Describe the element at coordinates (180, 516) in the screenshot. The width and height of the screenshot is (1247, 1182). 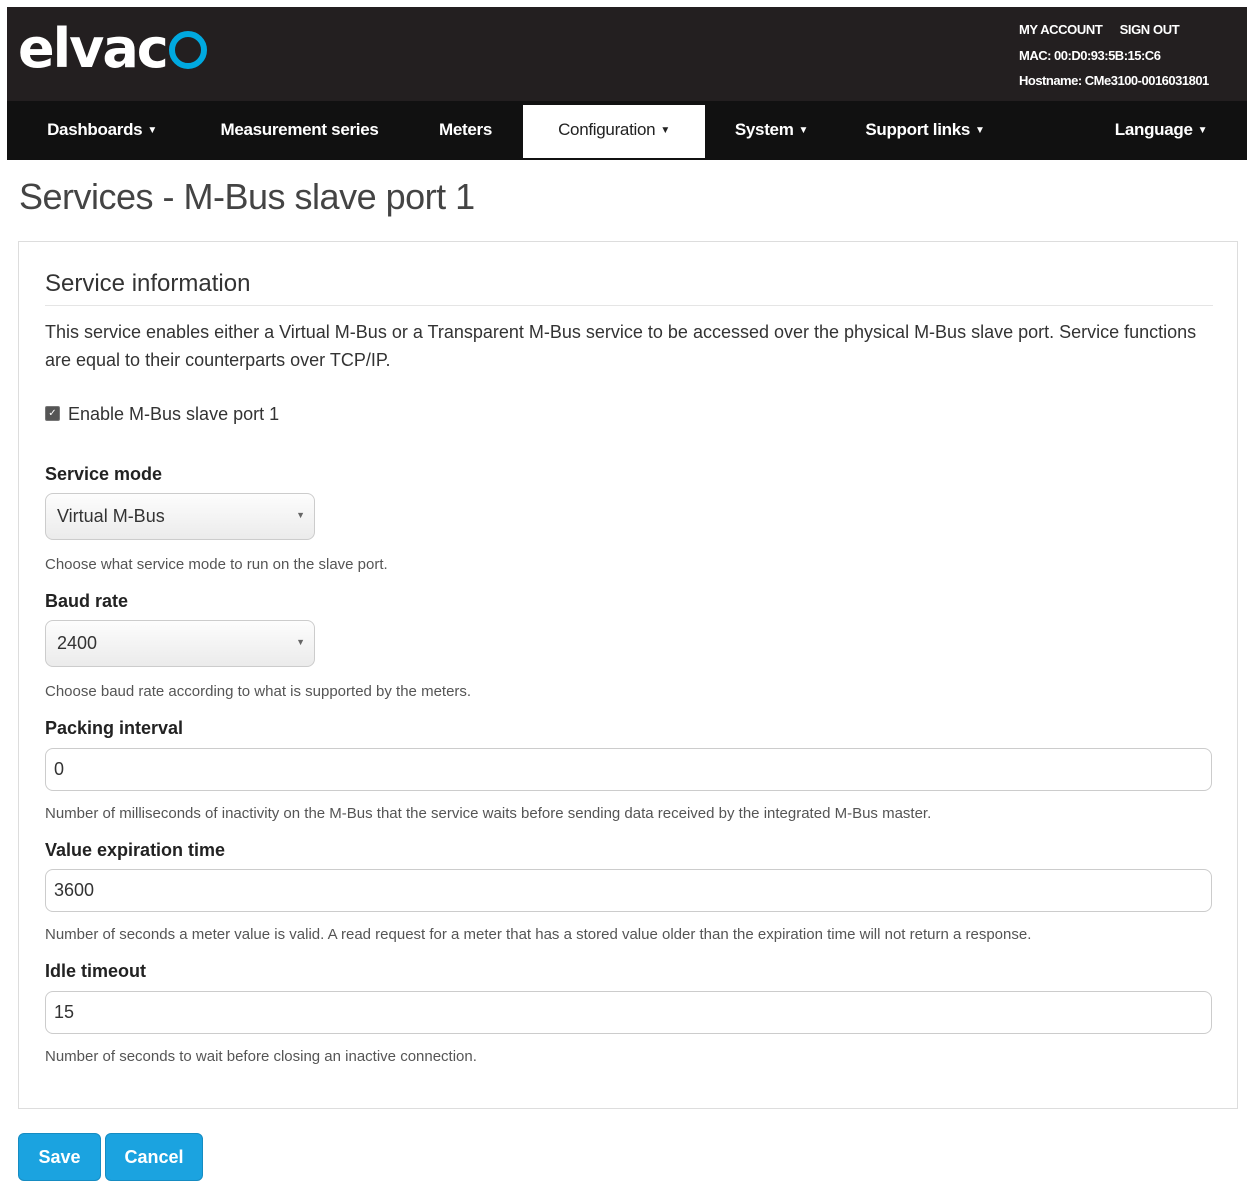
I see `service-mode-select: Virtual M-Bus ▼` at that location.